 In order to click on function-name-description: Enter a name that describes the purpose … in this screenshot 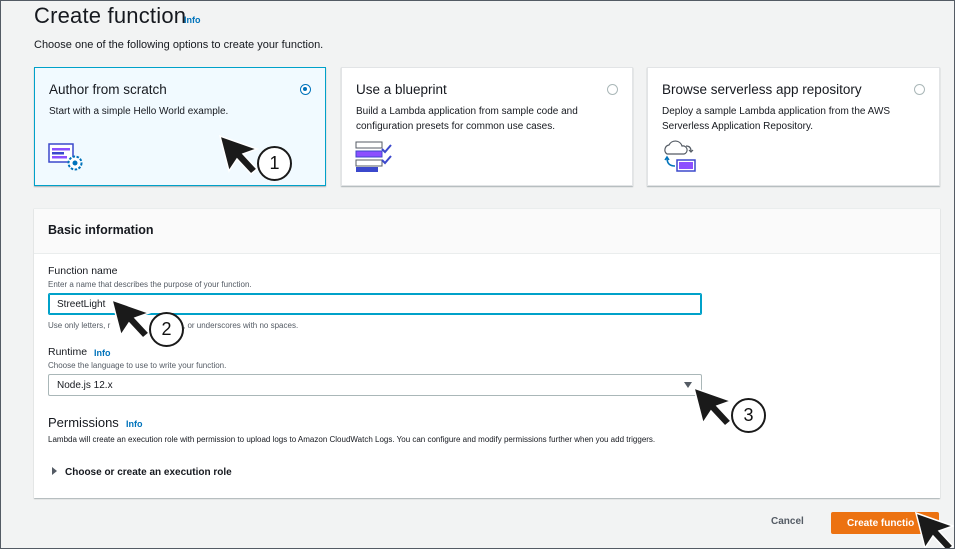, I will do `click(150, 284)`.